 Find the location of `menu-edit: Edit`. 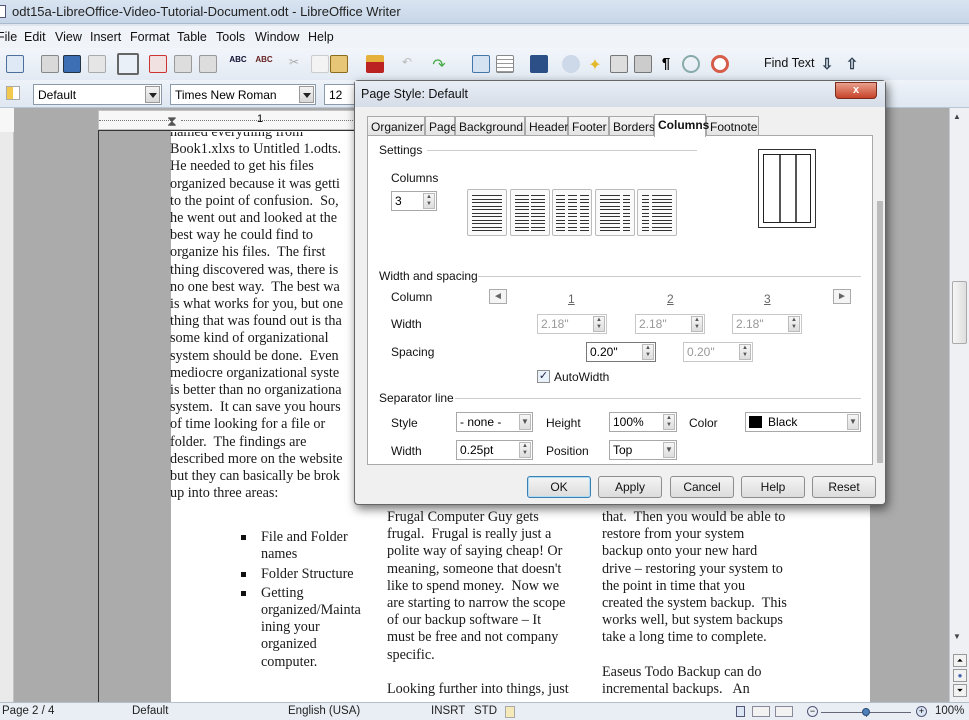

menu-edit: Edit is located at coordinates (35, 37).